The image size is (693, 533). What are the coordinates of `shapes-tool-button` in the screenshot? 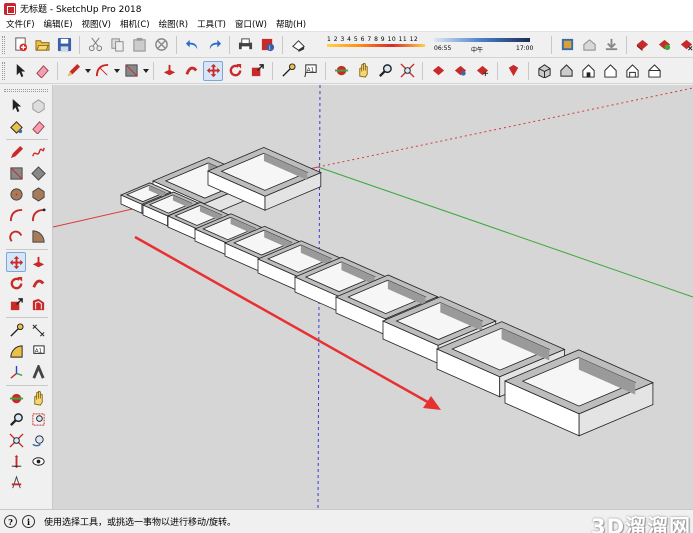 It's located at (131, 71).